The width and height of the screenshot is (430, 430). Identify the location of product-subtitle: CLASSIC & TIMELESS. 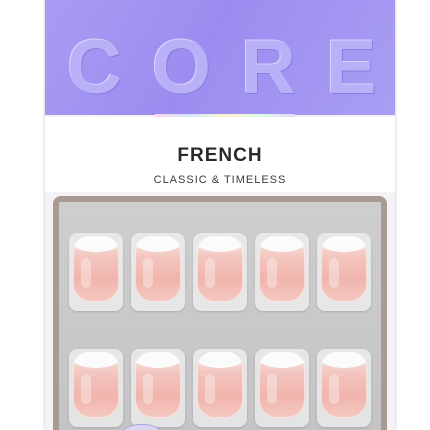
(220, 180).